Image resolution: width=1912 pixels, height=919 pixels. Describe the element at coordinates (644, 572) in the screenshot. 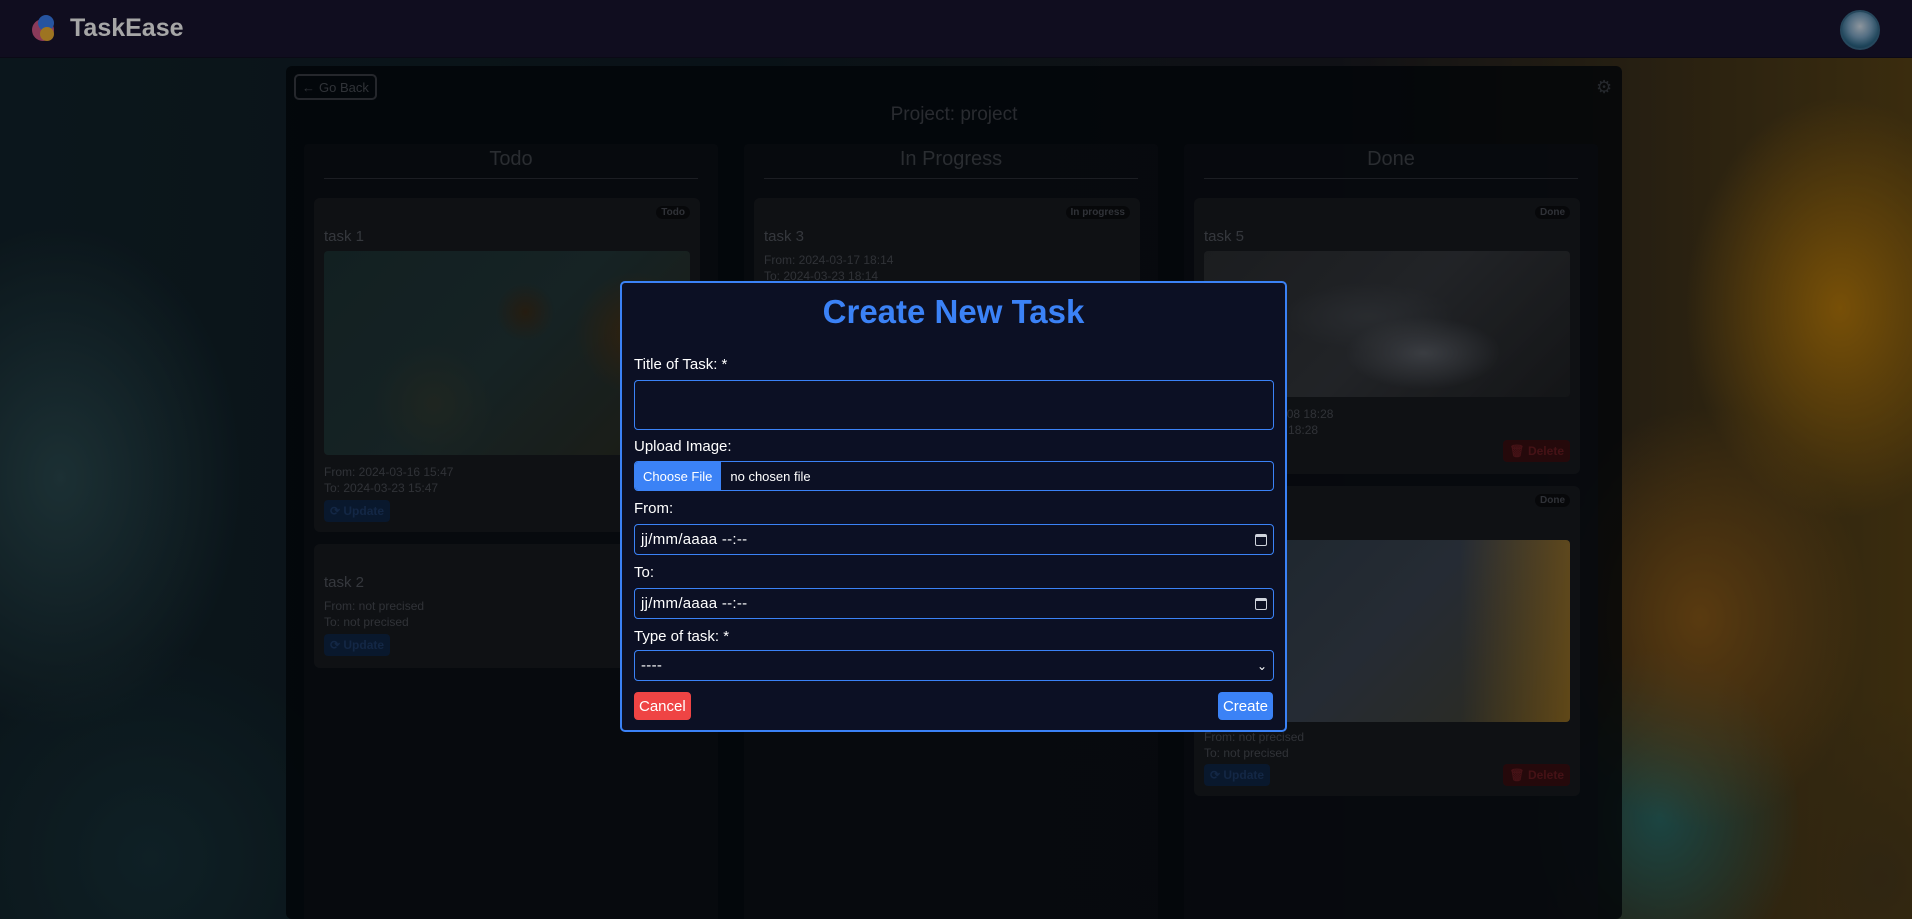

I see `to-label: To:` at that location.